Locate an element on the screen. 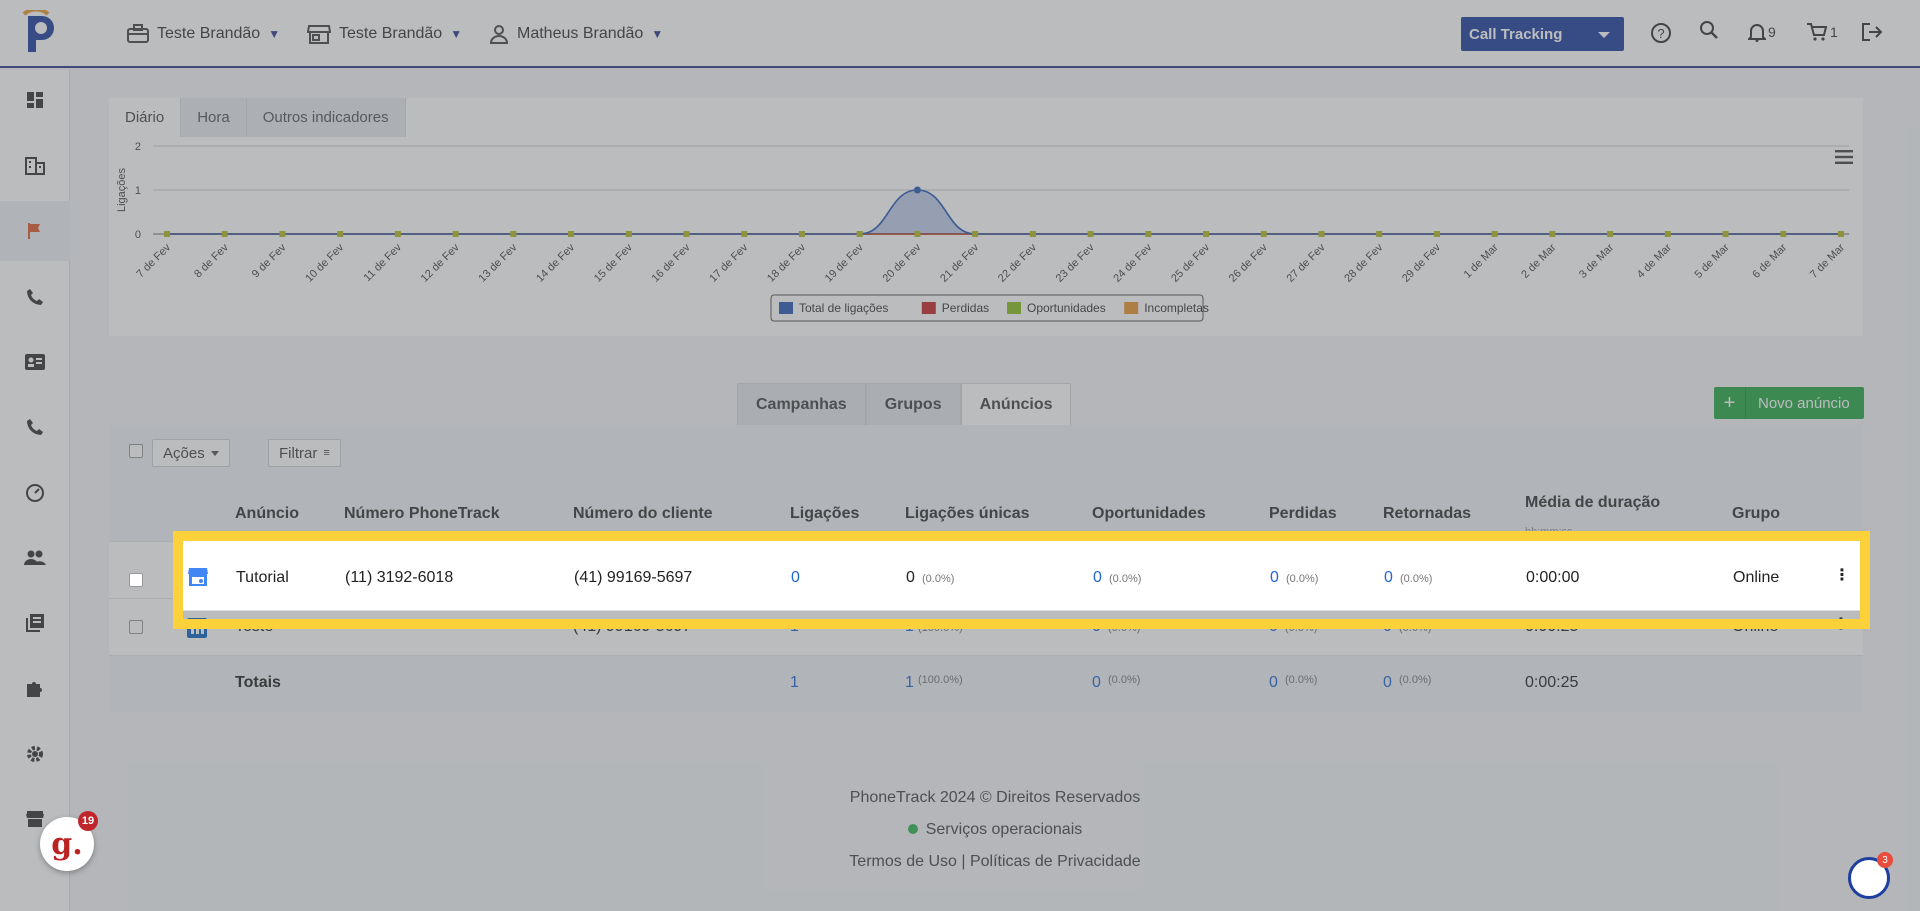 The height and width of the screenshot is (911, 1920). x-tick-label: 20 de Fev is located at coordinates (901, 262).